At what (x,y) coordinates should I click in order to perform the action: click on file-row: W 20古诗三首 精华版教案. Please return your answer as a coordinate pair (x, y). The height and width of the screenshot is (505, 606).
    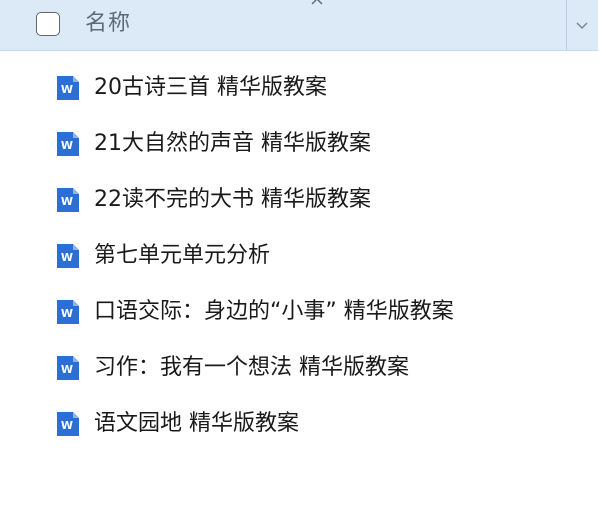
    Looking at the image, I should click on (299, 78).